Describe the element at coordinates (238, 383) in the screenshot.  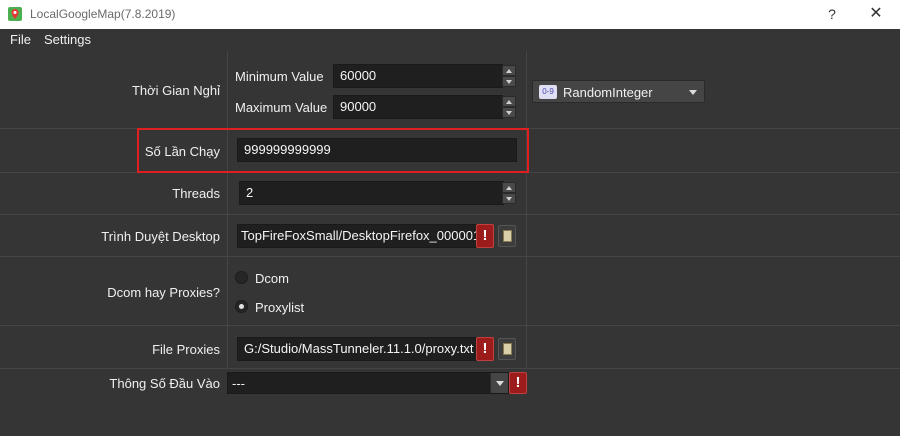
I see `input-params-value: ---` at that location.